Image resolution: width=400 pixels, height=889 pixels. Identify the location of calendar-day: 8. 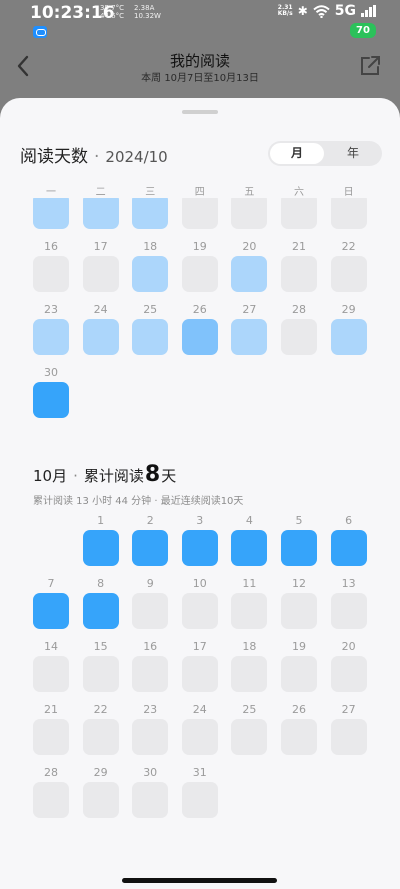
(100, 603).